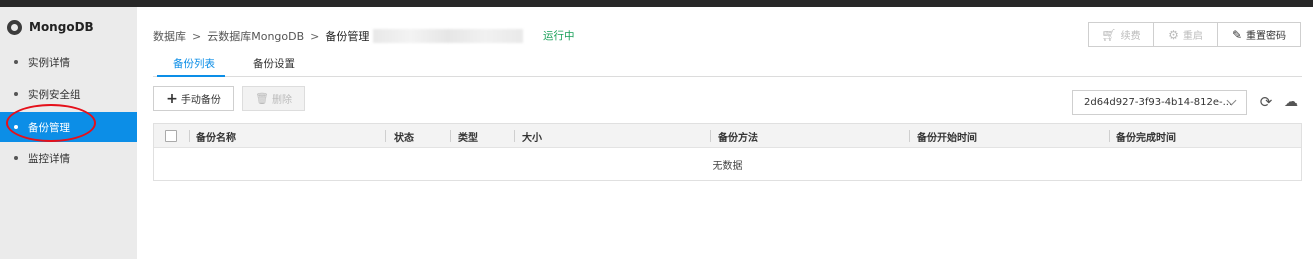 Image resolution: width=1313 pixels, height=259 pixels. Describe the element at coordinates (191, 76) in the screenshot. I see `active-tab-indicator` at that location.